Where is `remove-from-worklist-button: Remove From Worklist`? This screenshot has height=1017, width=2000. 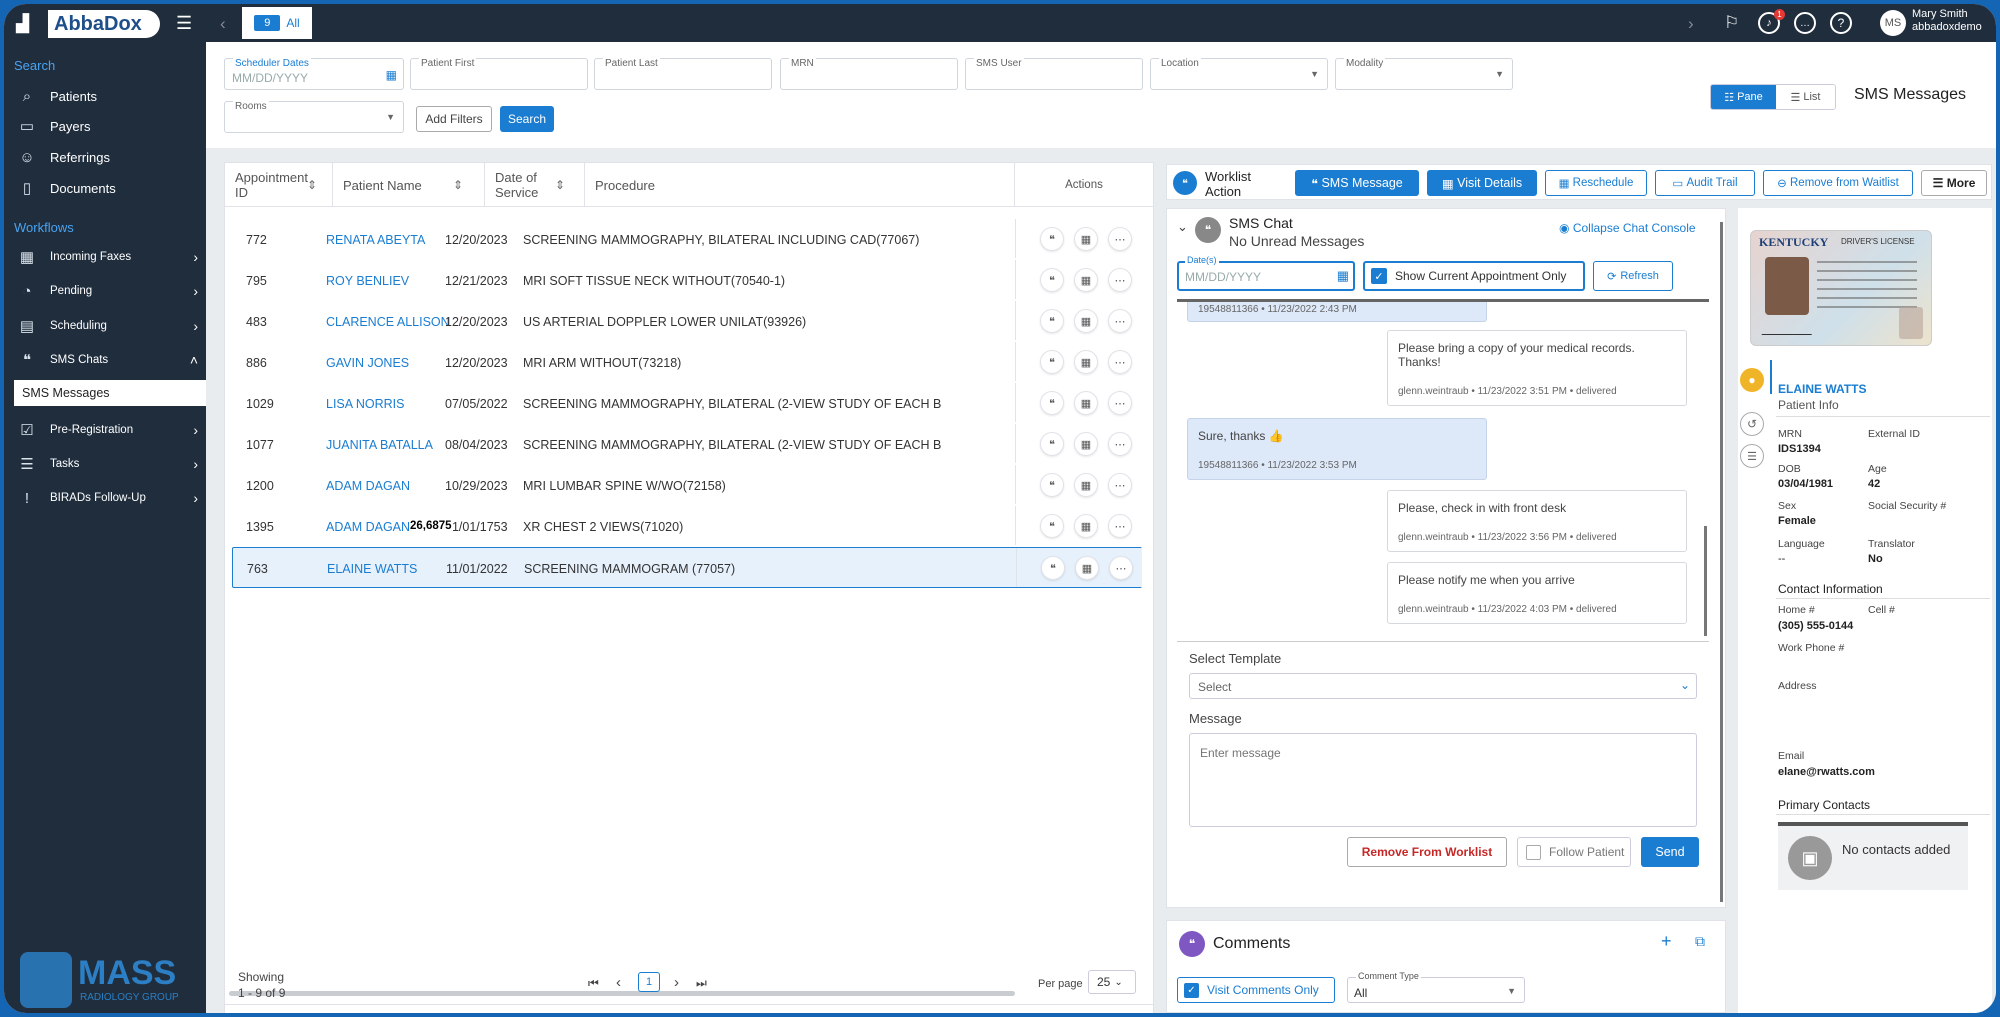
remove-from-worklist-button: Remove From Worklist is located at coordinates (1427, 852).